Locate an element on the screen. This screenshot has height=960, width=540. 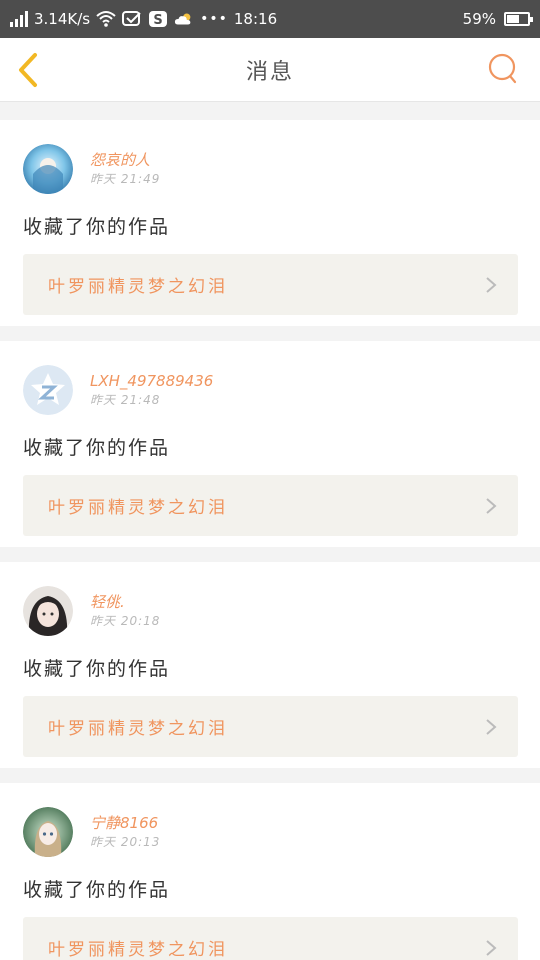
username: 宁静8166 is located at coordinates (125, 823).